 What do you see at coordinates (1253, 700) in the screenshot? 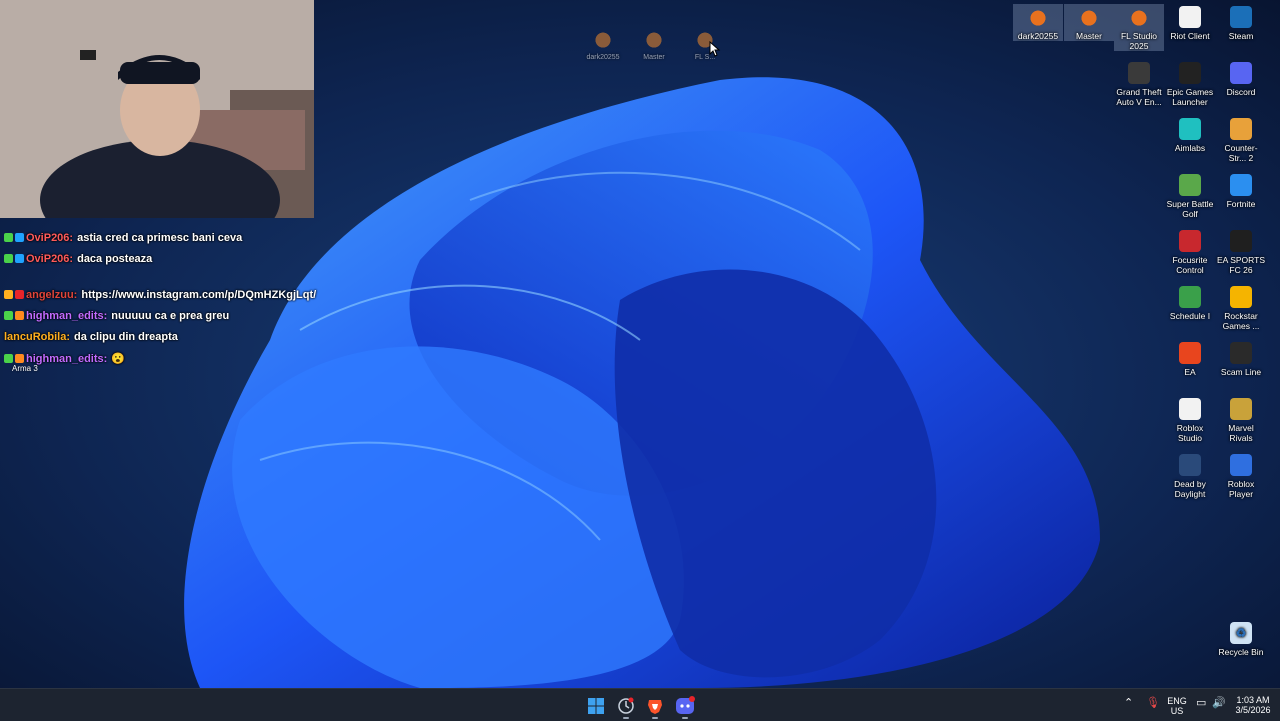
I see `clock-time: 1:03 AM` at bounding box center [1253, 700].